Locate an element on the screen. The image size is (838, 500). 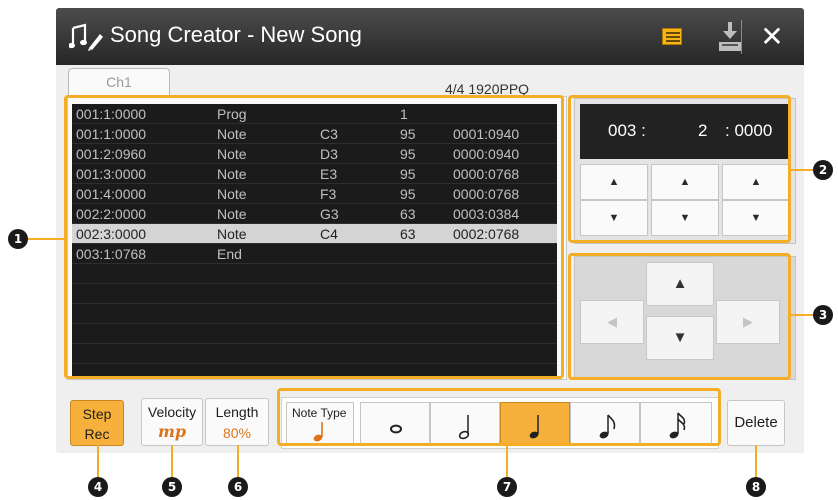
bar-up-button: ▲ is located at coordinates (614, 182).